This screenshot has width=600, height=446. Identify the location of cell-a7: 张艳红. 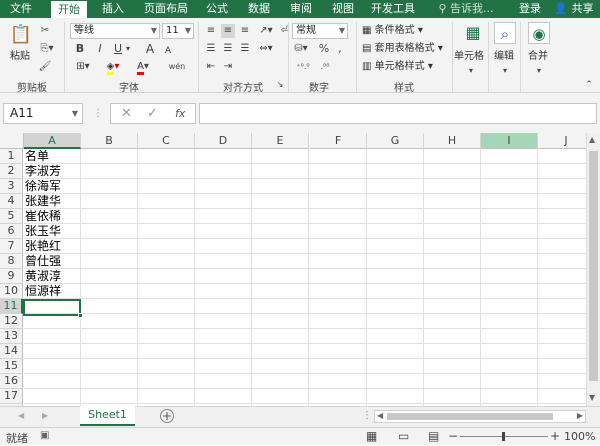
(42, 246).